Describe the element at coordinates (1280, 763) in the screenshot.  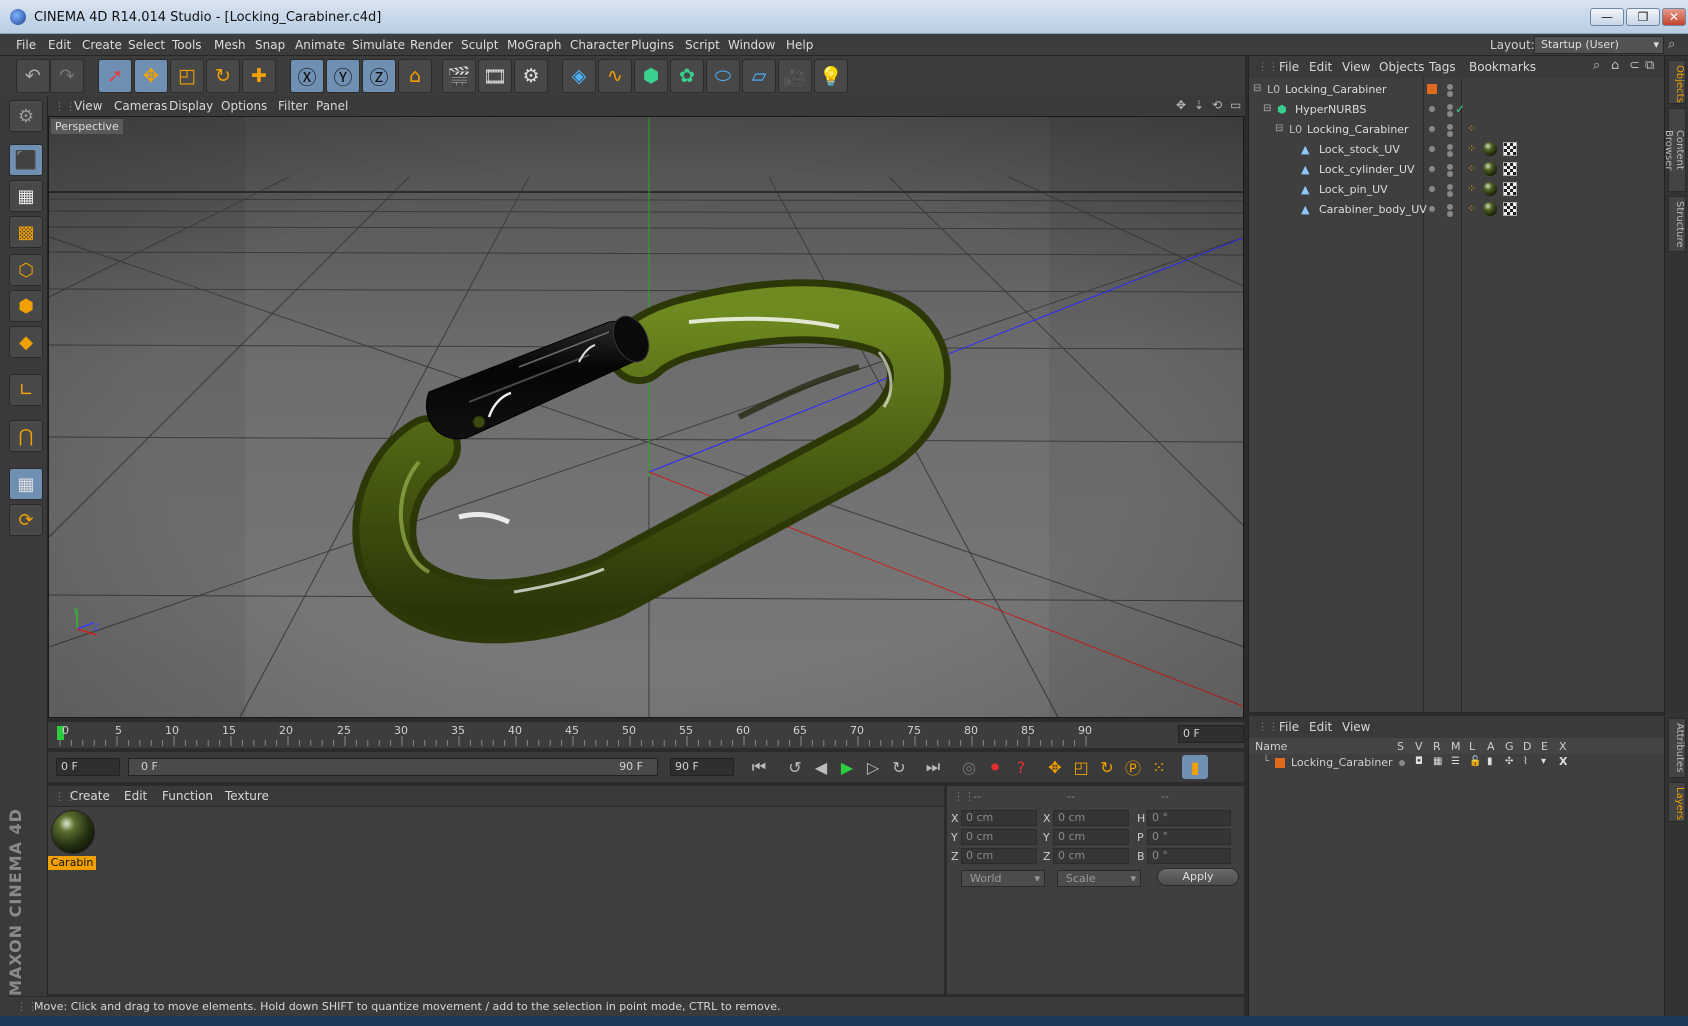
I see `layer-color-swatch` at that location.